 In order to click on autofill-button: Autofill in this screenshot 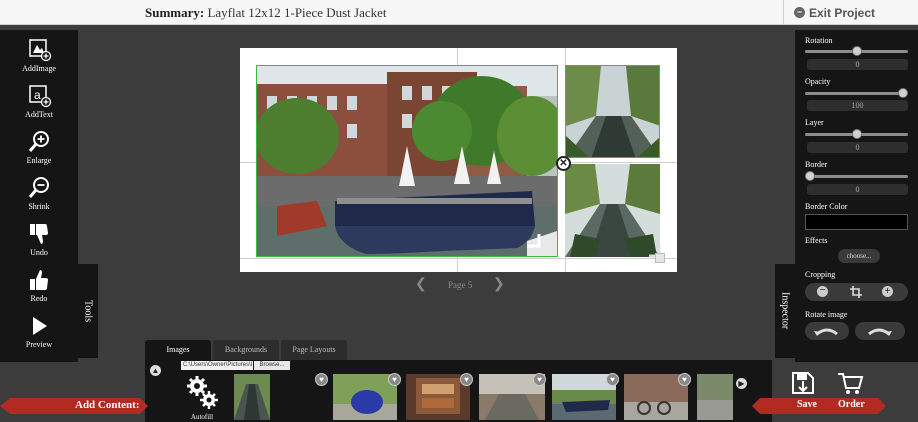, I will do `click(202, 397)`.